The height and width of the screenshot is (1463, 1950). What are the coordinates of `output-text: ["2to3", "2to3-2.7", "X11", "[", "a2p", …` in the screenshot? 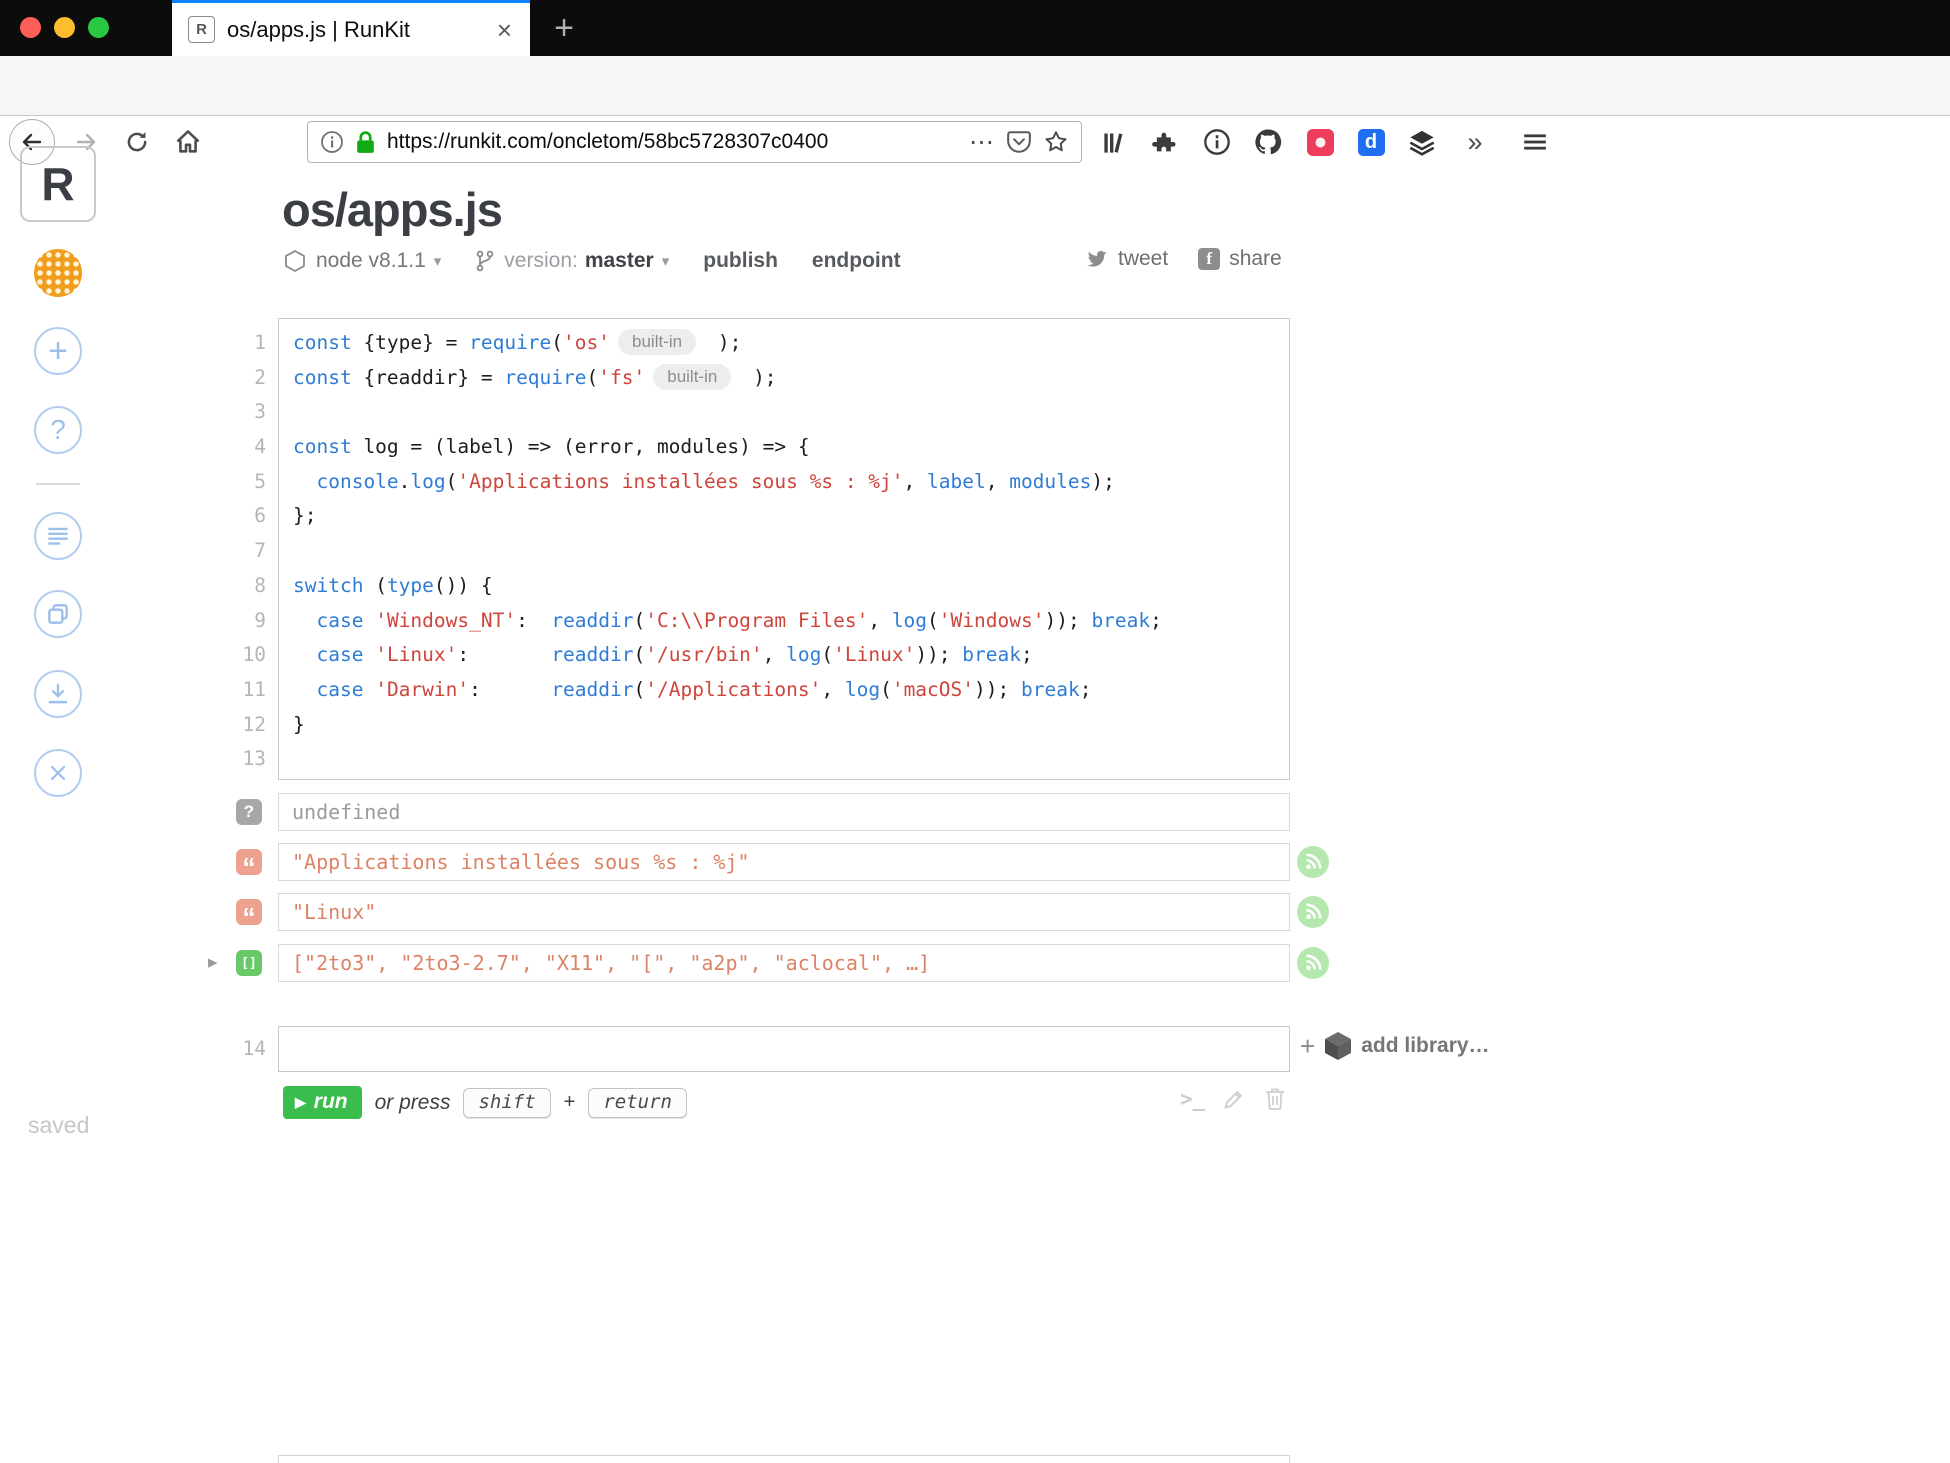 It's located at (611, 963).